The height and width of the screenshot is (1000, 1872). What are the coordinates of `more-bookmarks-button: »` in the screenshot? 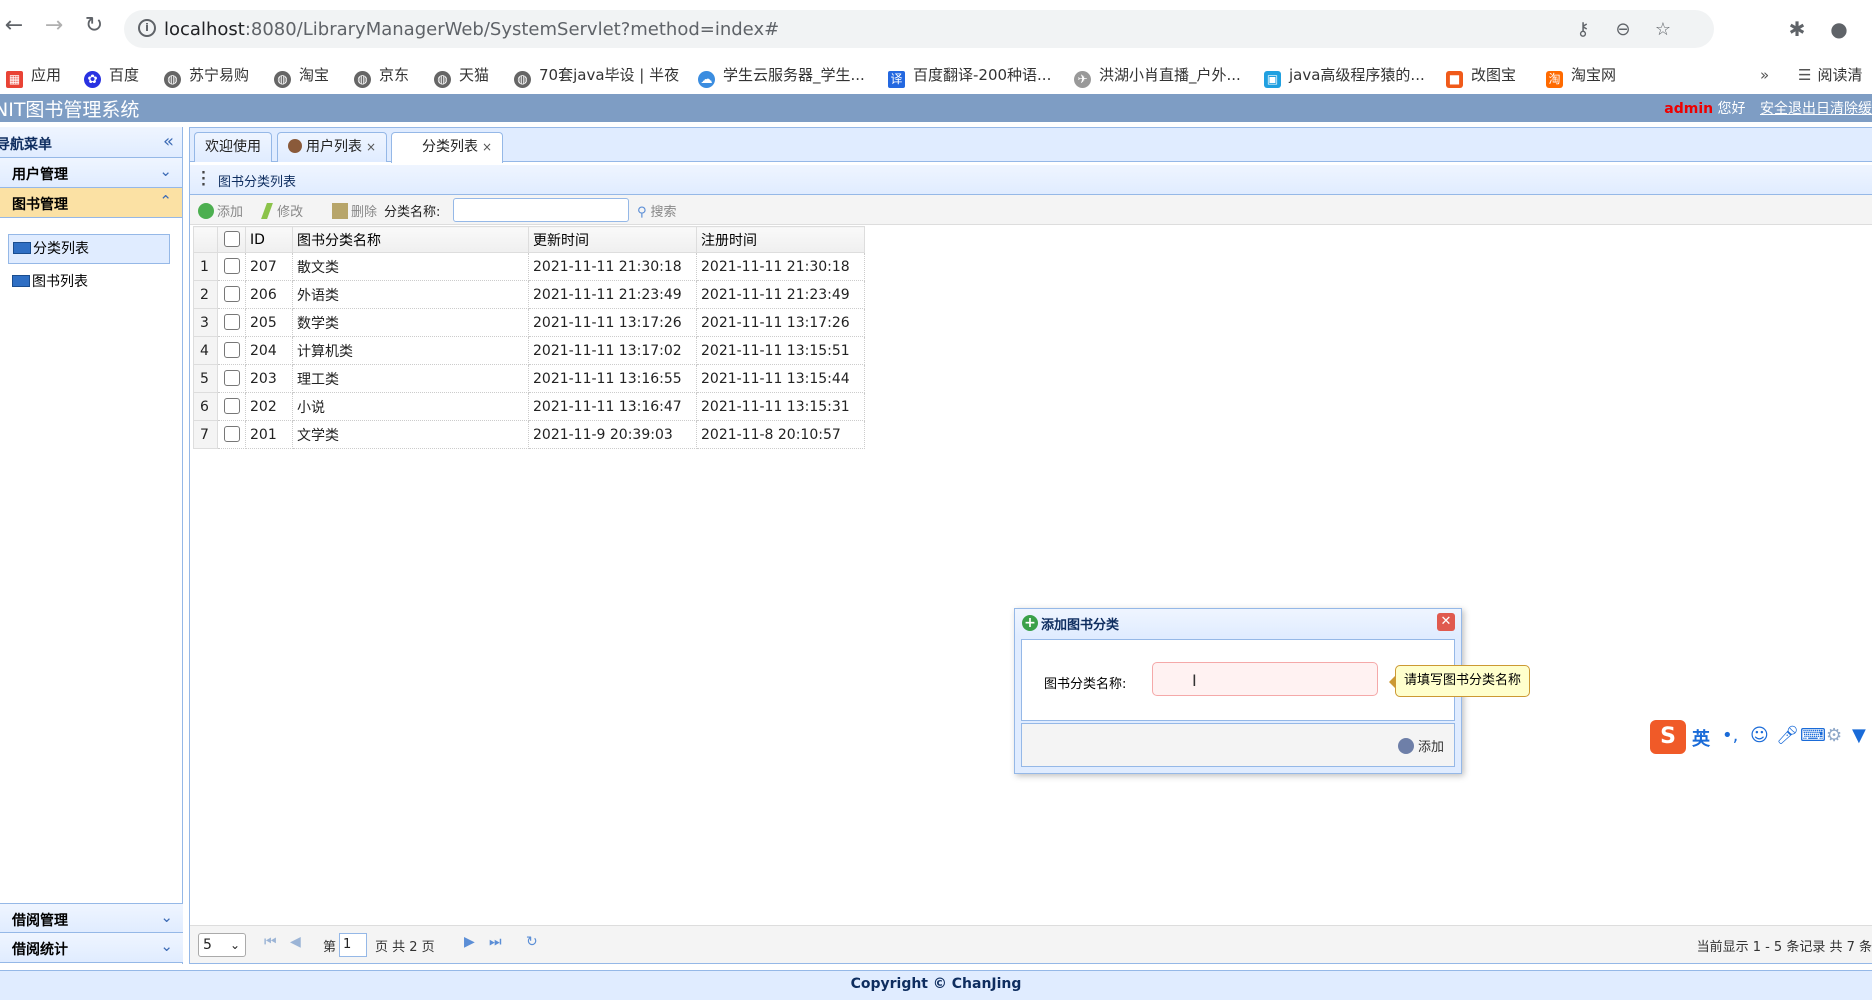 It's located at (1764, 75).